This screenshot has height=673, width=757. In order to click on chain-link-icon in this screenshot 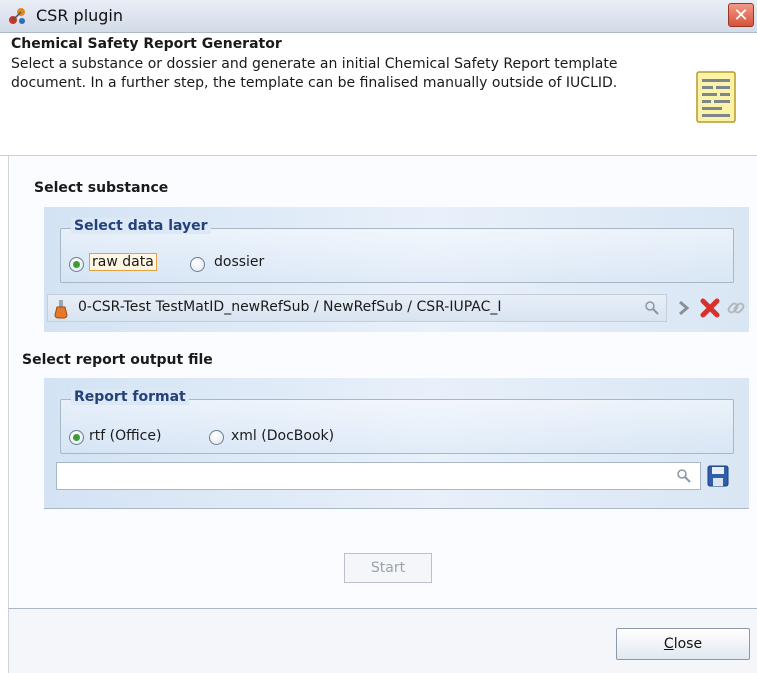, I will do `click(736, 308)`.